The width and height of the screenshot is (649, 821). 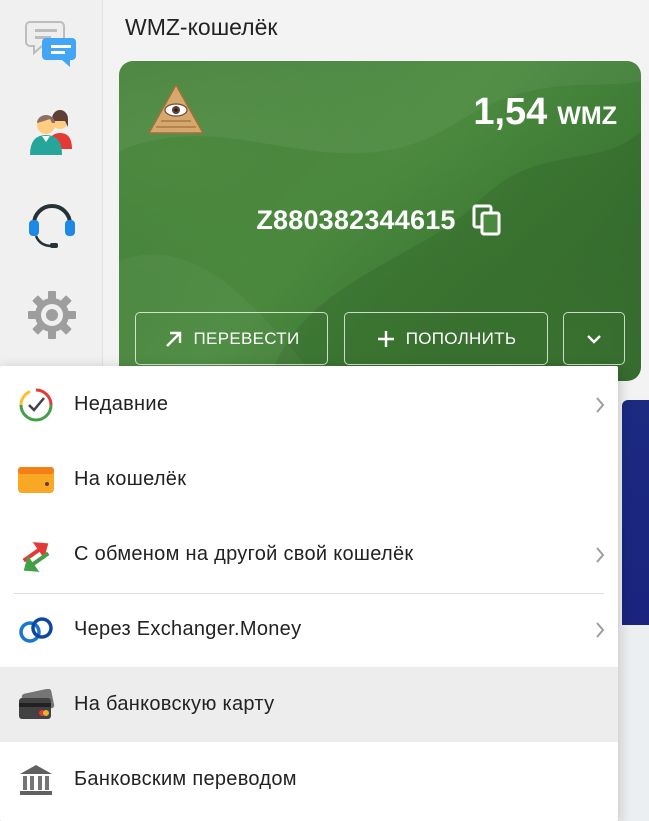 What do you see at coordinates (510, 112) in the screenshot?
I see `balance-amount: 1,54` at bounding box center [510, 112].